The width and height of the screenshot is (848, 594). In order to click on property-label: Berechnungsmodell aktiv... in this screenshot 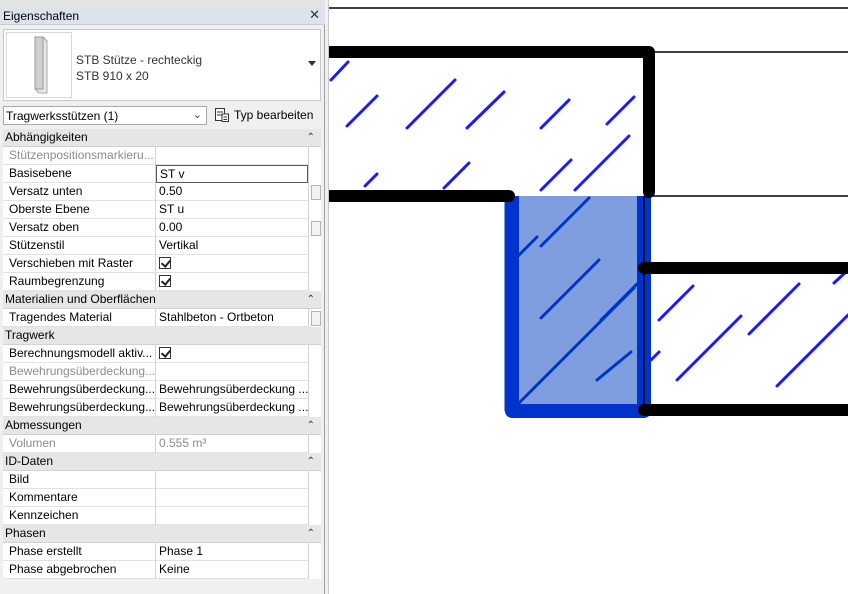, I will do `click(79, 354)`.